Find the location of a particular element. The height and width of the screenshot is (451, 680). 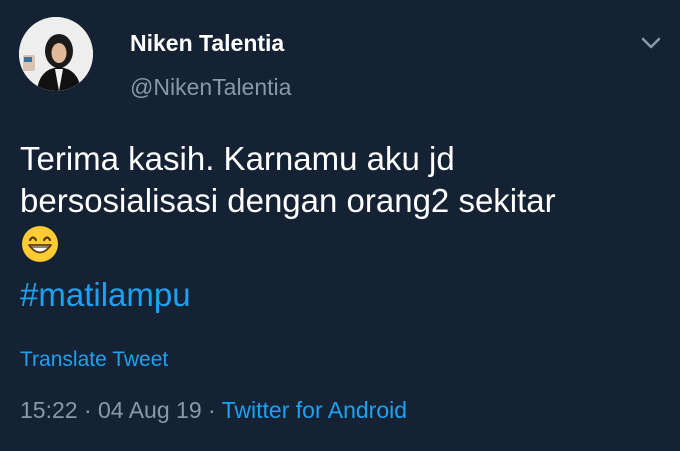

tweet-date: 04 Aug 19 is located at coordinates (150, 410).